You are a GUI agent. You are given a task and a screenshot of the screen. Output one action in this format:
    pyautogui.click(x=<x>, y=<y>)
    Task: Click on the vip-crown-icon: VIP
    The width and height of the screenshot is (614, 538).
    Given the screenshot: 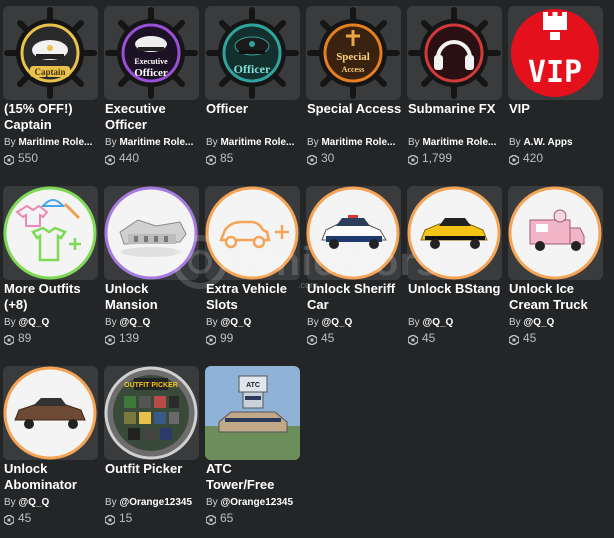 What is the action you would take?
    pyautogui.click(x=555, y=53)
    